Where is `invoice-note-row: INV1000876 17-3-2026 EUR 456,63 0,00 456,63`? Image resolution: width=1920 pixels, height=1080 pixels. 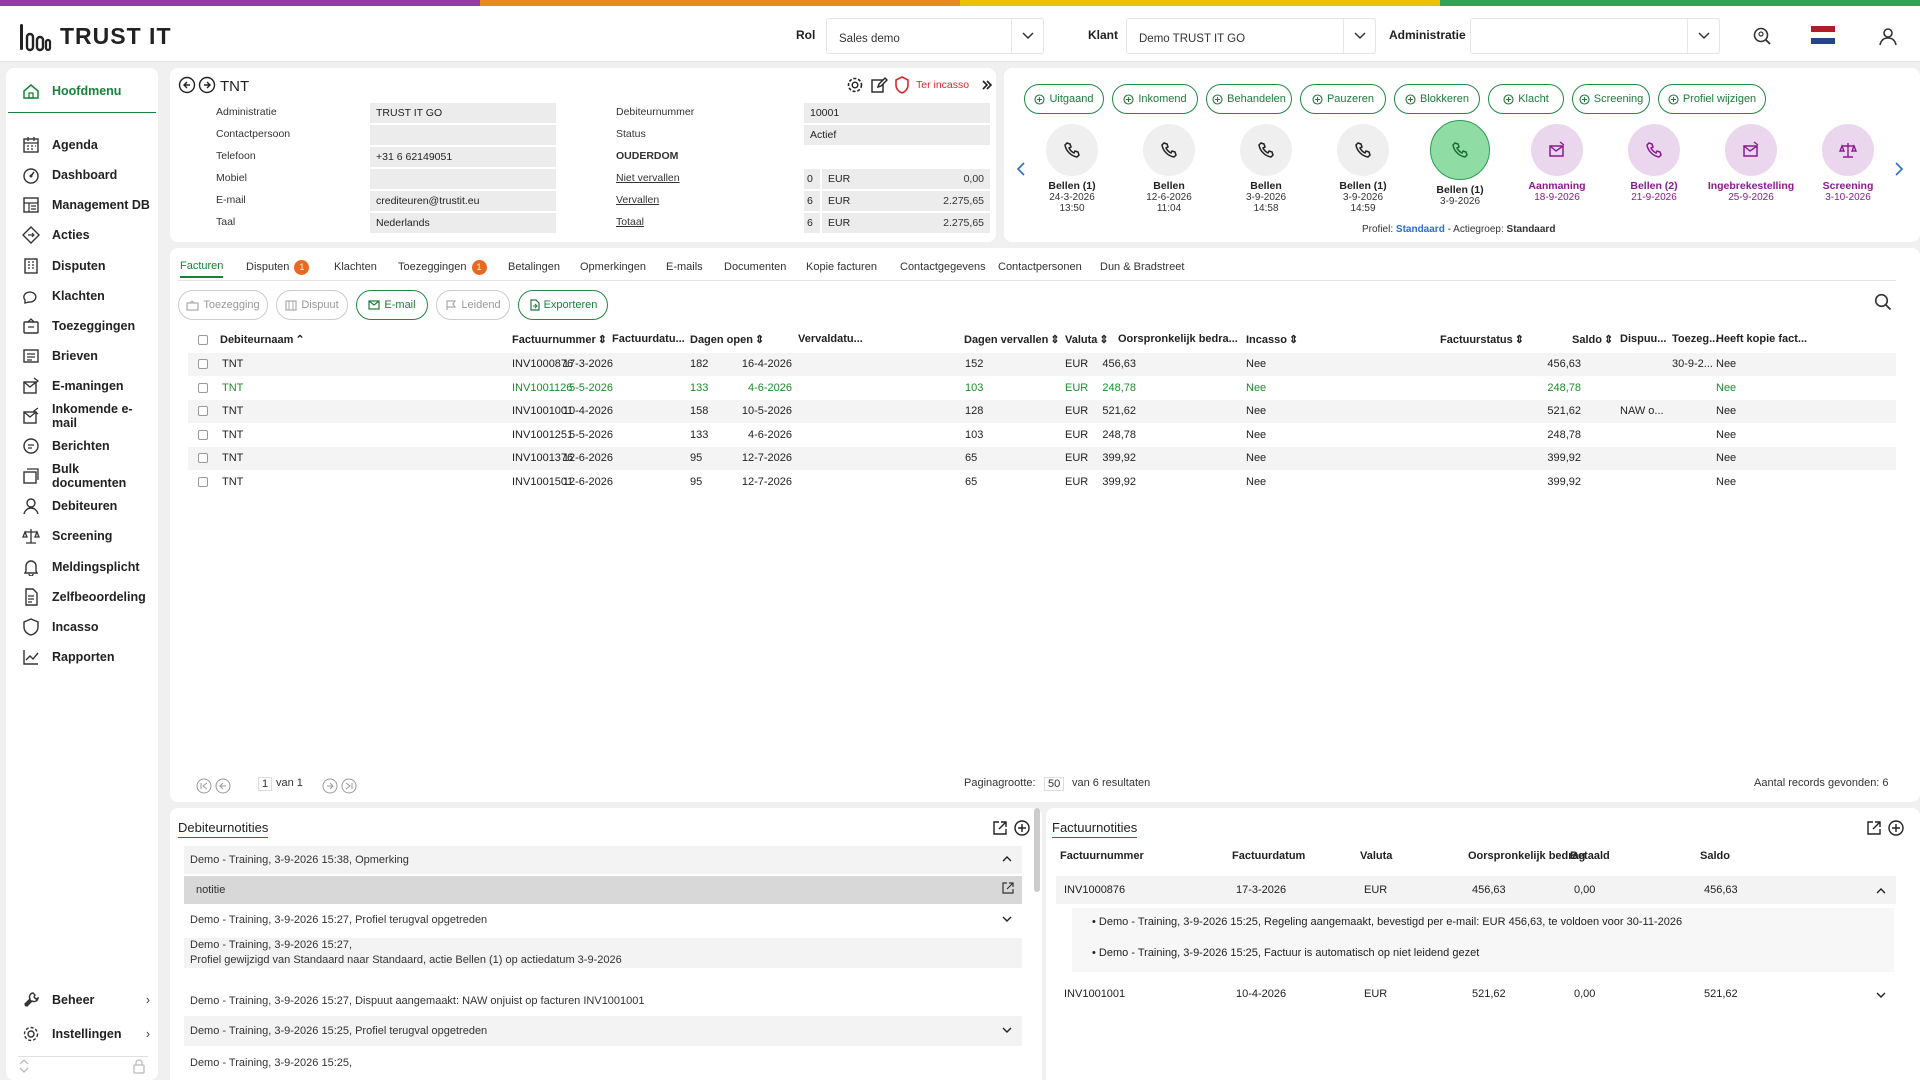 invoice-note-row: INV1000876 17-3-2026 EUR 456,63 0,00 456,63 is located at coordinates (1476, 890).